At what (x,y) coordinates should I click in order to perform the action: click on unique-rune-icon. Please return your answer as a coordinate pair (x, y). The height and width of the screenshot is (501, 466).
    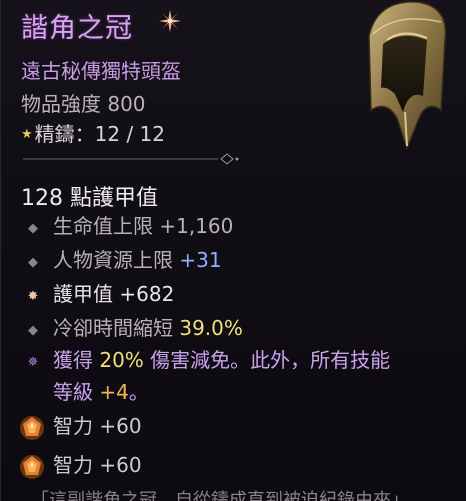
    Looking at the image, I should click on (170, 21).